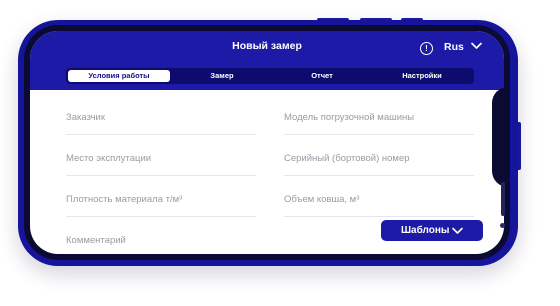 The width and height of the screenshot is (560, 306). I want to click on phone-notch, so click(501, 157).